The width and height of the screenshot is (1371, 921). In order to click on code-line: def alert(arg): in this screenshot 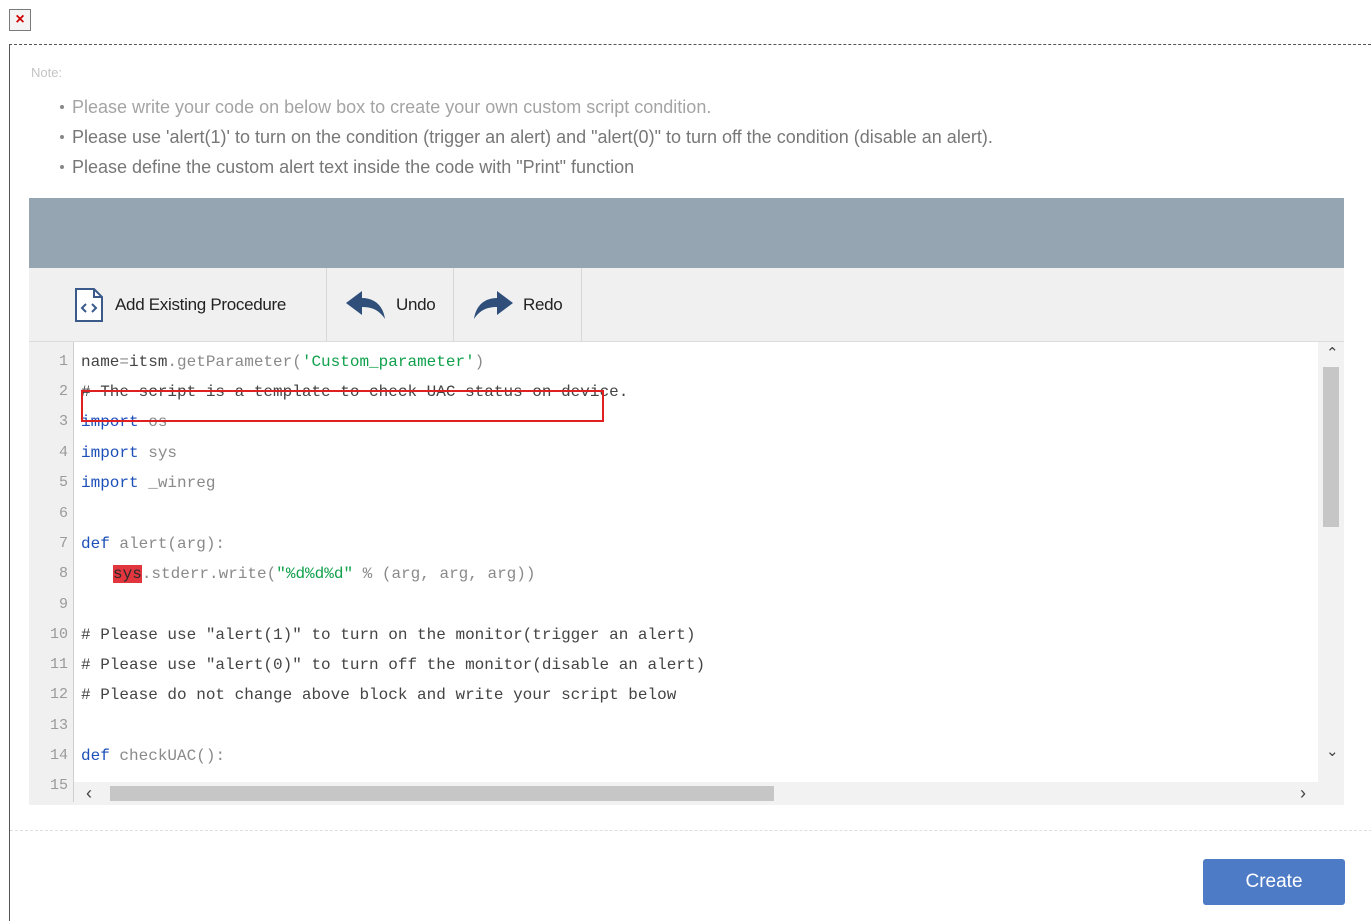, I will do `click(153, 544)`.